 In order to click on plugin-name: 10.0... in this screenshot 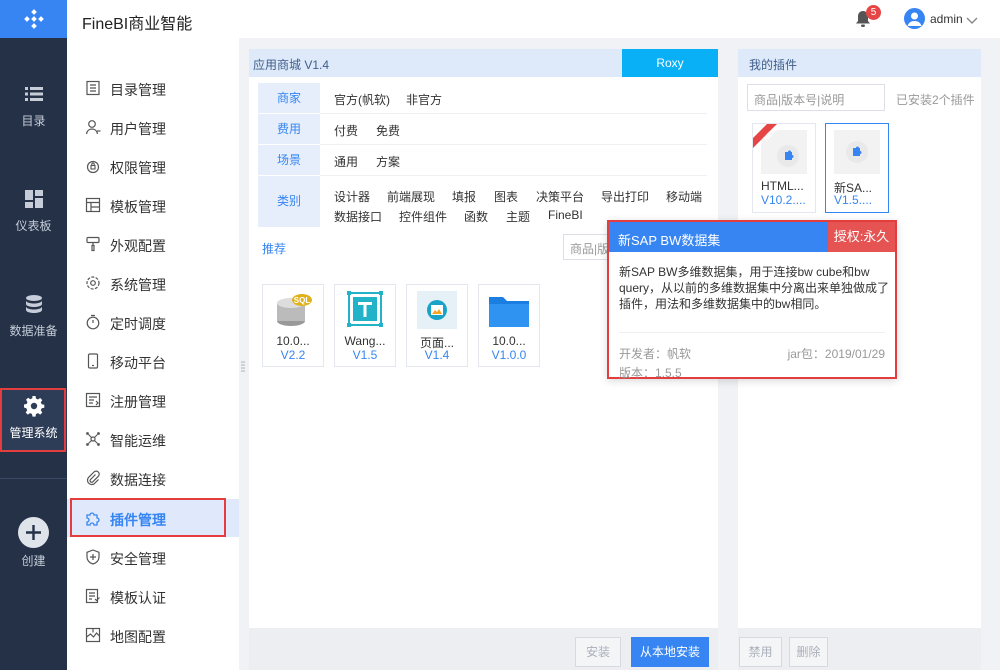, I will do `click(293, 341)`.